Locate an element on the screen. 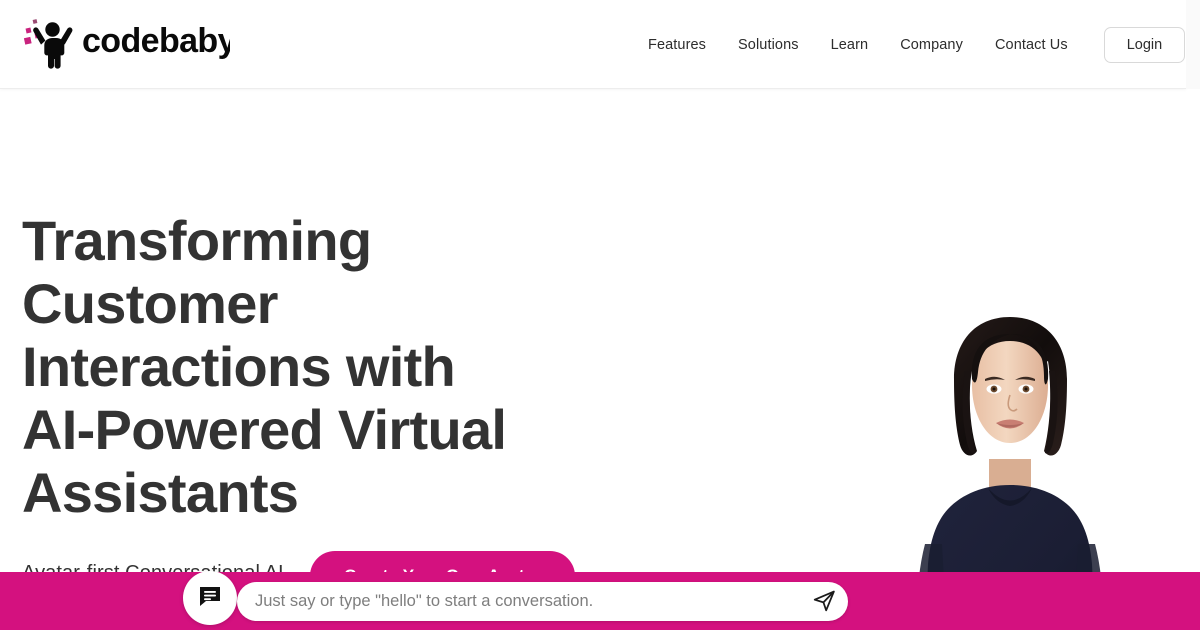  nav-link-learn: Learn is located at coordinates (850, 45).